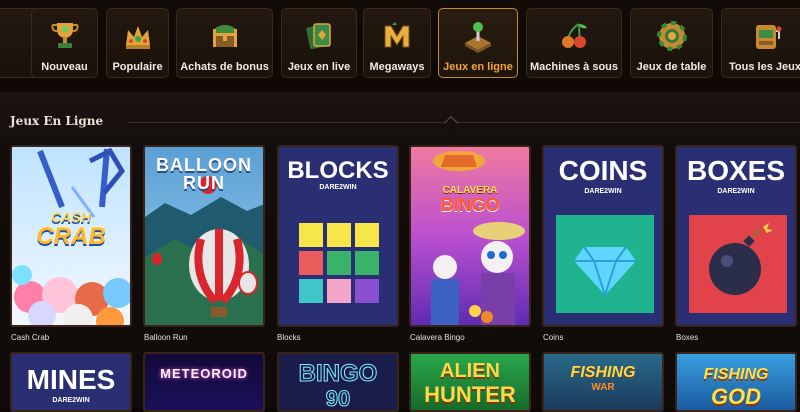 Image resolution: width=800 pixels, height=412 pixels. I want to click on game-tile-boxes: BOXES DARE2WIN, so click(736, 236).